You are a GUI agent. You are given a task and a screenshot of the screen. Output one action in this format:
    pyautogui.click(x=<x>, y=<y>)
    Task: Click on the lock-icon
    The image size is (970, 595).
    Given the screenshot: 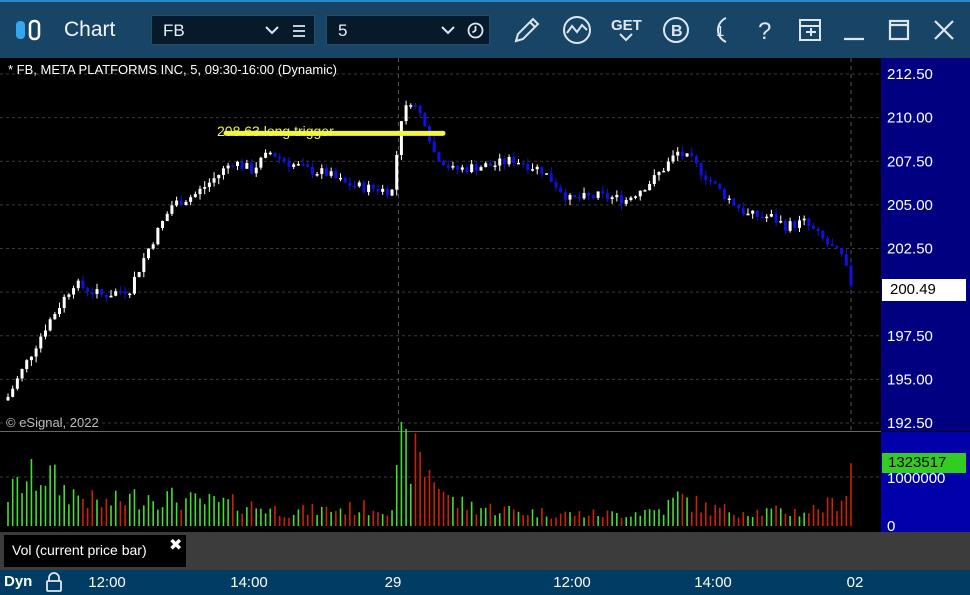 What is the action you would take?
    pyautogui.click(x=54, y=582)
    